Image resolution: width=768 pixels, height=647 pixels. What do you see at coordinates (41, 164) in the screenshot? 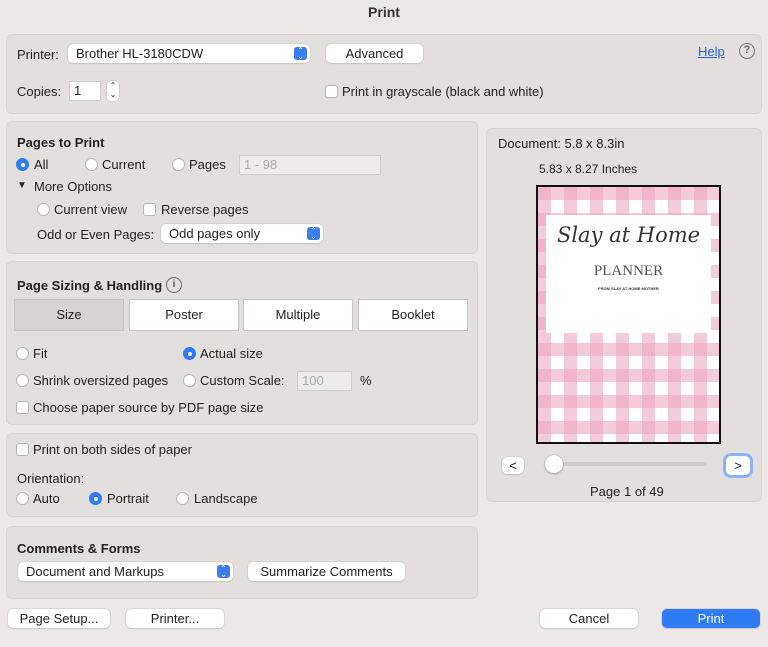
I see `all-label: All` at bounding box center [41, 164].